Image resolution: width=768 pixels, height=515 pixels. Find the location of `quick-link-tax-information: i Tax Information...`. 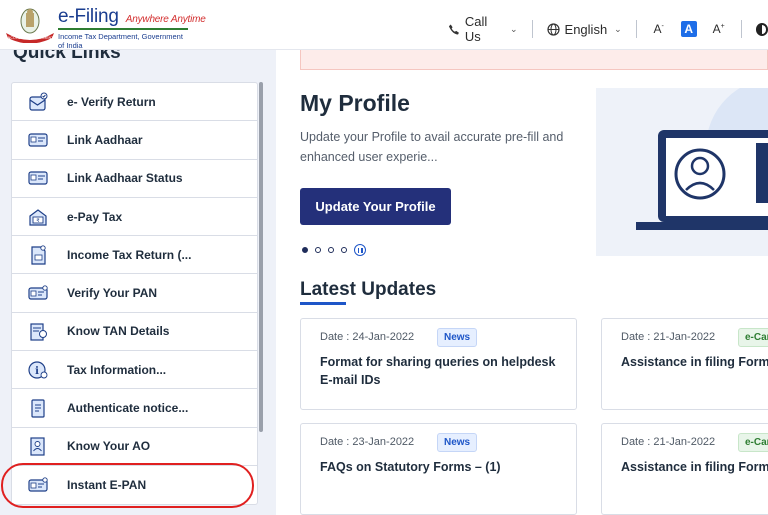

quick-link-tax-information: i Tax Information... is located at coordinates (134, 370).